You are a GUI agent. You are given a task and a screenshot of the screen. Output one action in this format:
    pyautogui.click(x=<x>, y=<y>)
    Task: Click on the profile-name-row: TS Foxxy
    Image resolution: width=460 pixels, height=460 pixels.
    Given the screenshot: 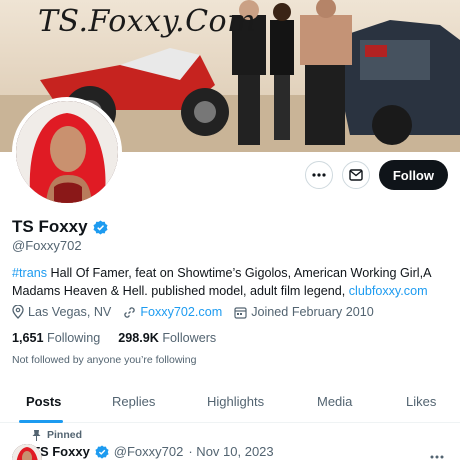 What is the action you would take?
    pyautogui.click(x=60, y=227)
    